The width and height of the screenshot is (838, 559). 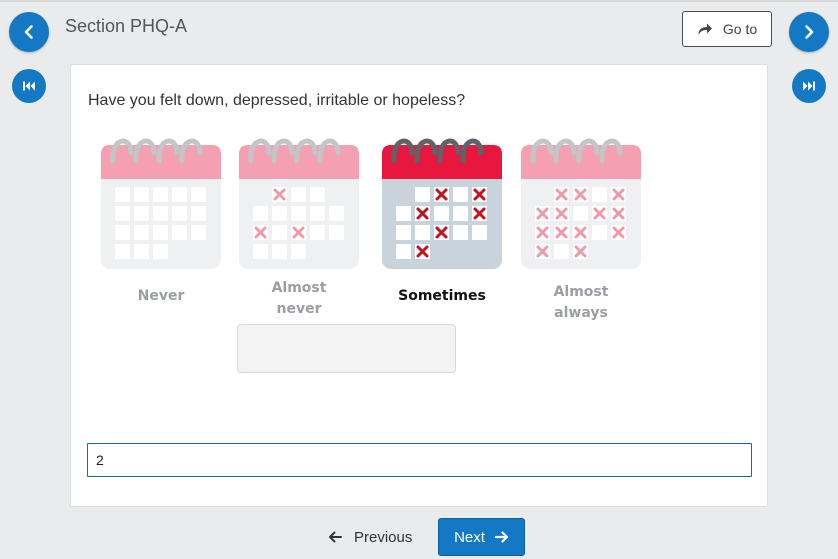 What do you see at coordinates (346, 348) in the screenshot?
I see `feedback-box` at bounding box center [346, 348].